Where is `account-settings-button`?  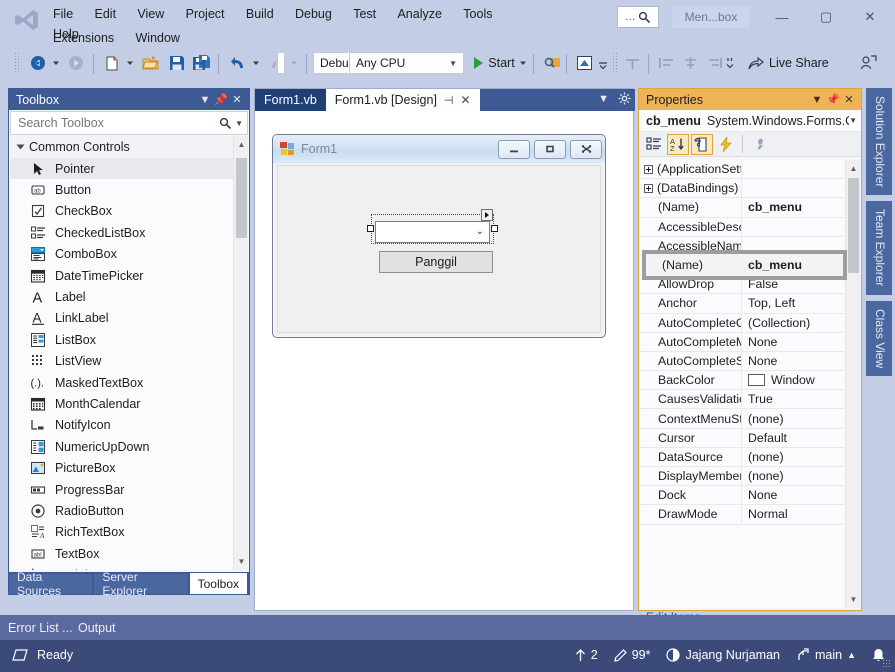 account-settings-button is located at coordinates (868, 63).